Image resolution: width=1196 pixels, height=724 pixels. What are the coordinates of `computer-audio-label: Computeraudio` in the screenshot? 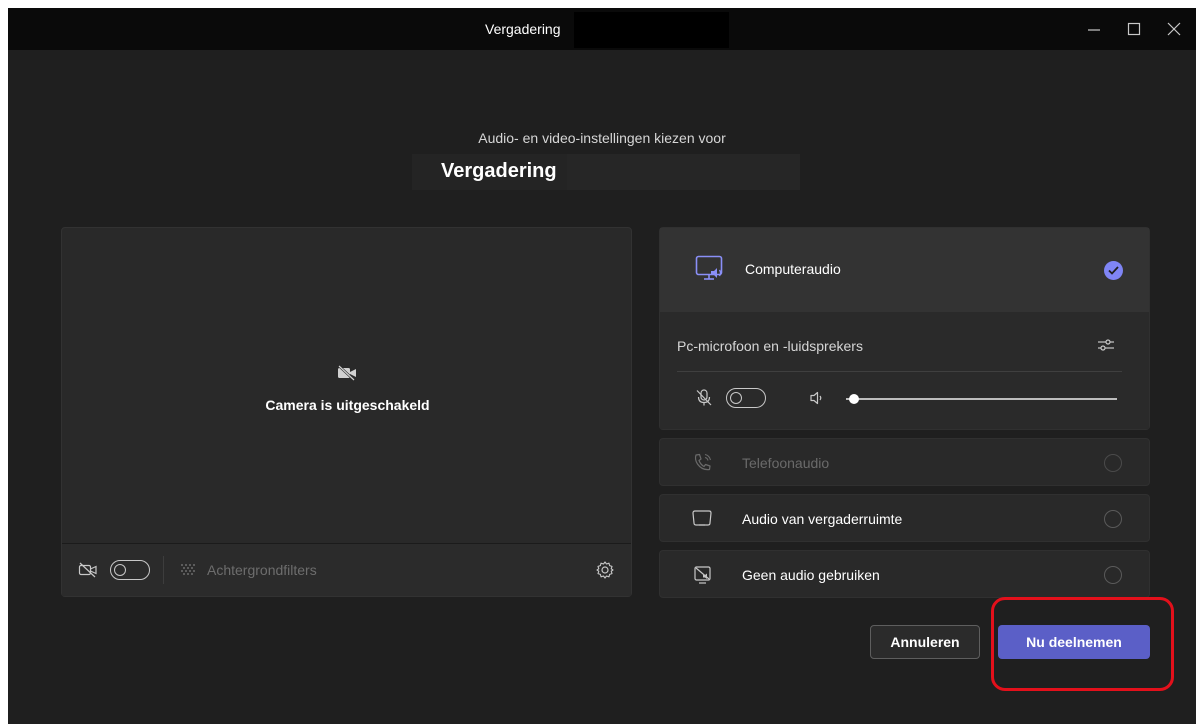 It's located at (793, 269).